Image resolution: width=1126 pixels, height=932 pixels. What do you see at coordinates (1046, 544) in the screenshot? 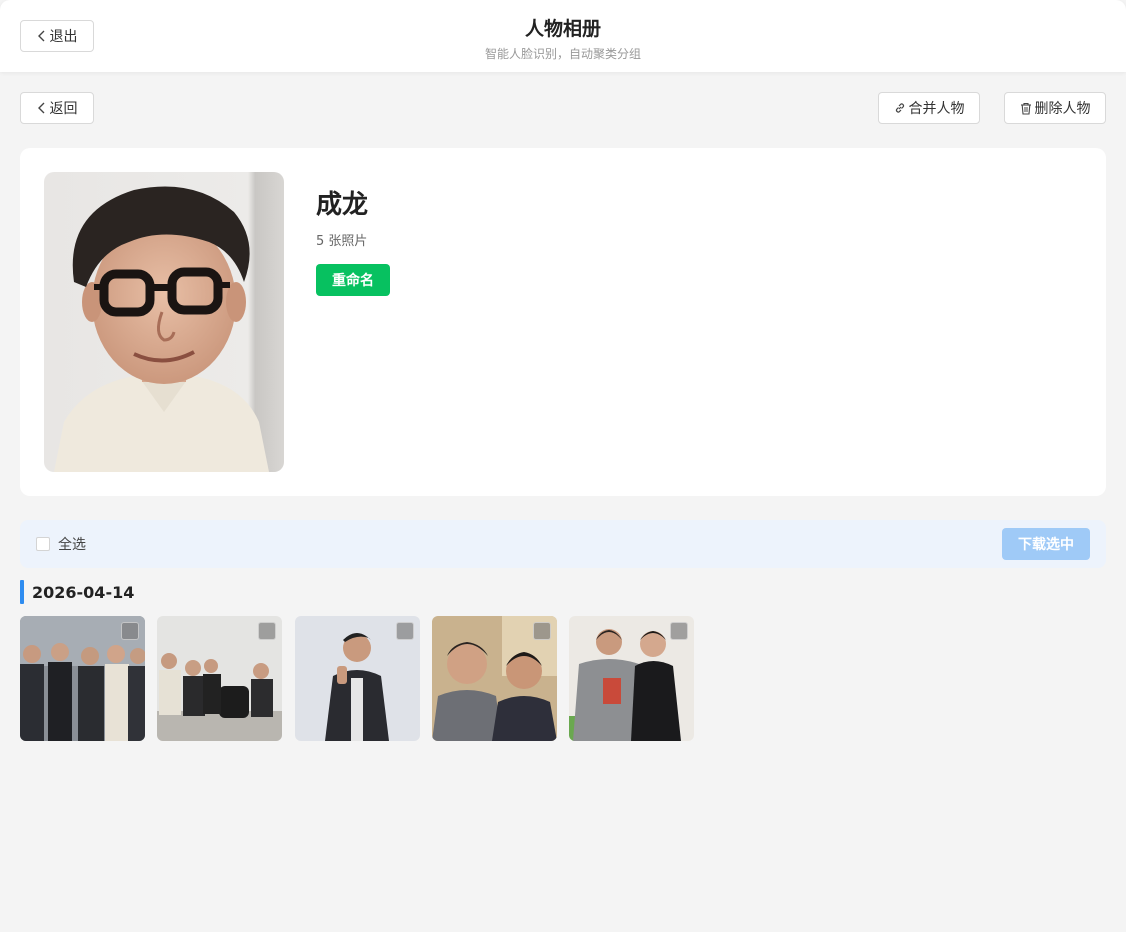
I see `download-selected-button: 下载选中` at bounding box center [1046, 544].